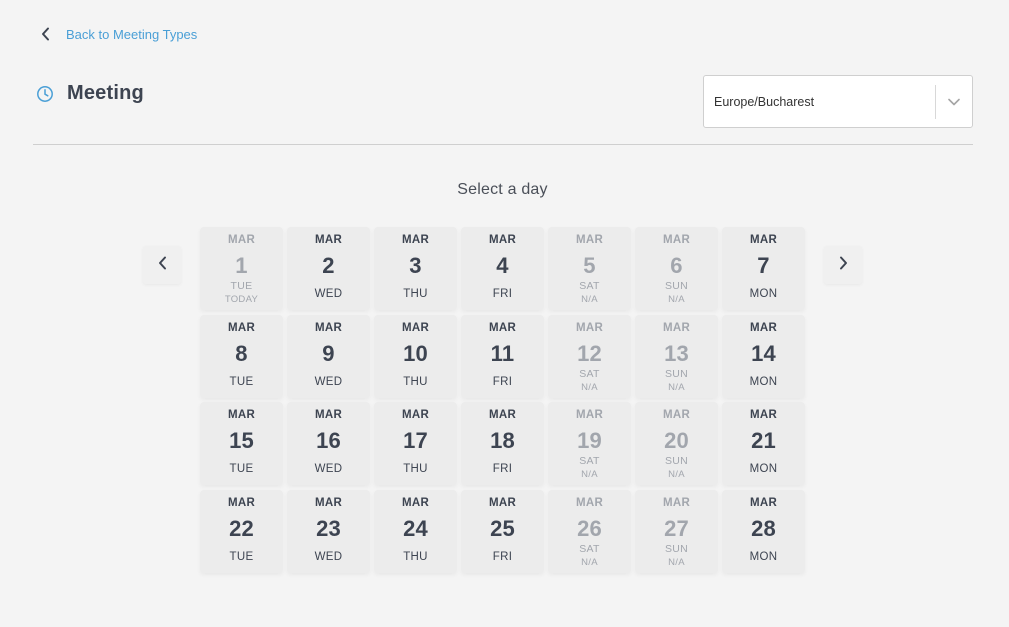 Image resolution: width=1009 pixels, height=627 pixels. What do you see at coordinates (838, 101) in the screenshot?
I see `timezone-select: Europe/Bucharest` at bounding box center [838, 101].